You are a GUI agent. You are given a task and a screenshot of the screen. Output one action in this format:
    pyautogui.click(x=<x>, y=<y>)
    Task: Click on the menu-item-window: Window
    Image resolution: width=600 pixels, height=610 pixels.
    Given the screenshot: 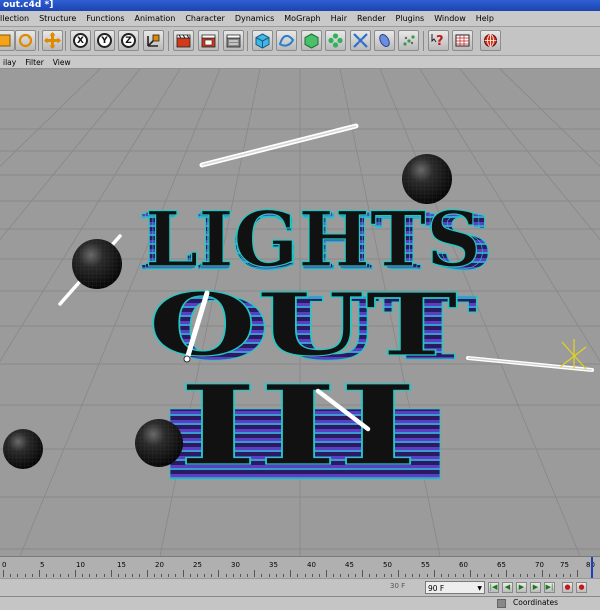 What is the action you would take?
    pyautogui.click(x=451, y=18)
    